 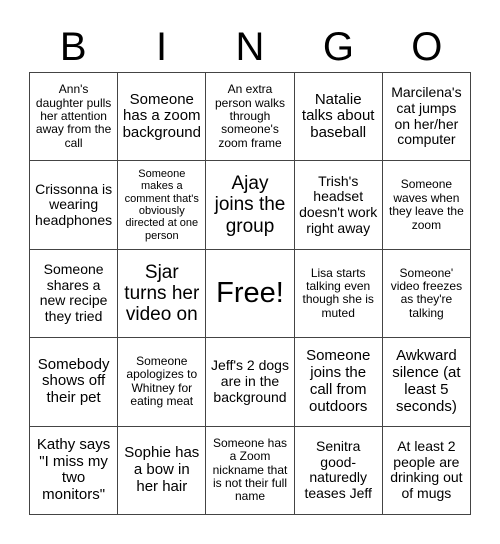 I want to click on bingo-cell-r2-c1: Crissonna is wearing headphones, so click(x=74, y=205).